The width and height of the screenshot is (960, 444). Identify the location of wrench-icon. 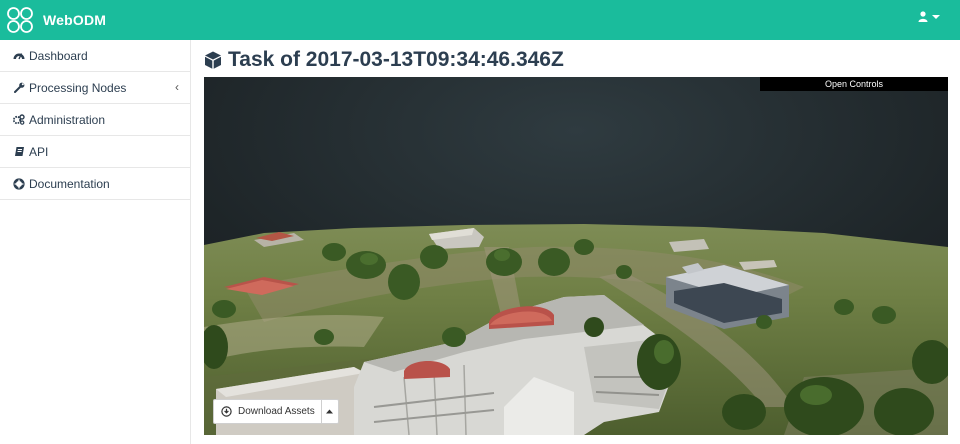
(19, 88).